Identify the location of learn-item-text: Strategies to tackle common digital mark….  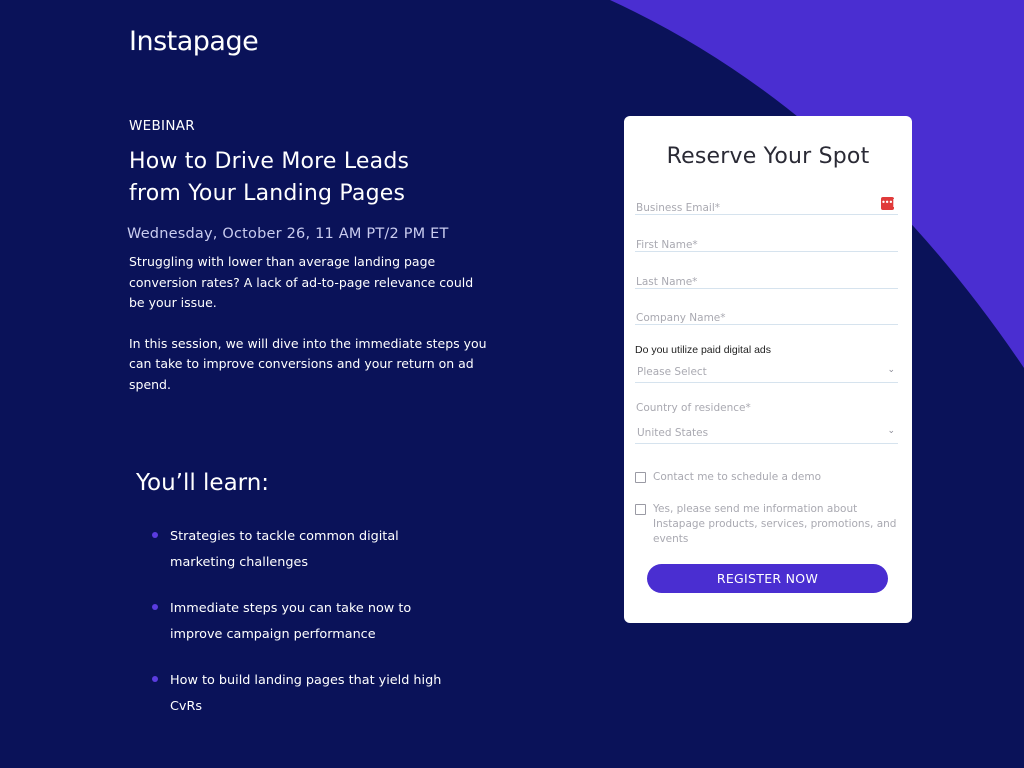
(284, 549).